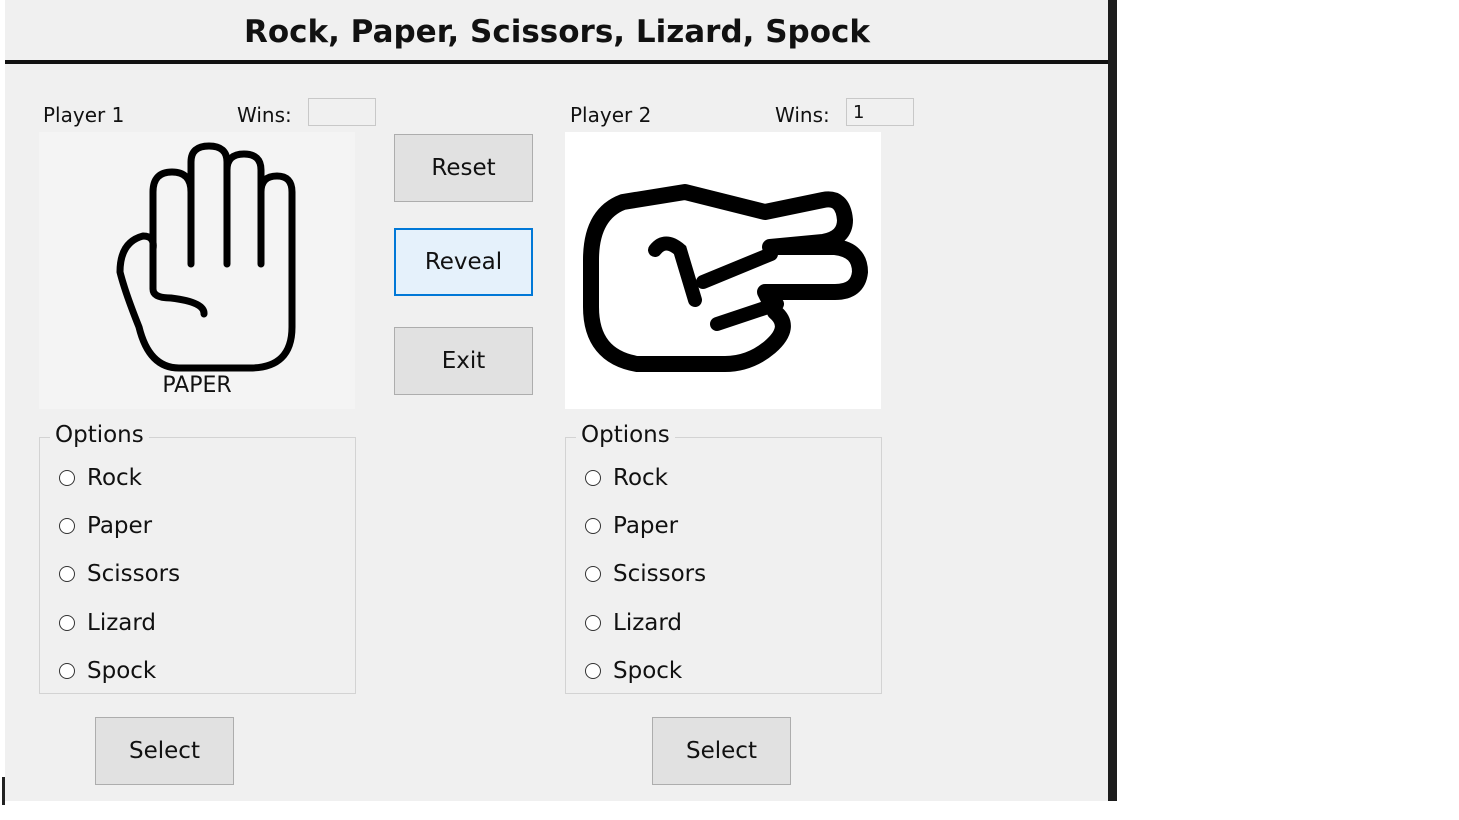 The width and height of the screenshot is (1459, 820). I want to click on player2-option-paper: Paper, so click(631, 526).